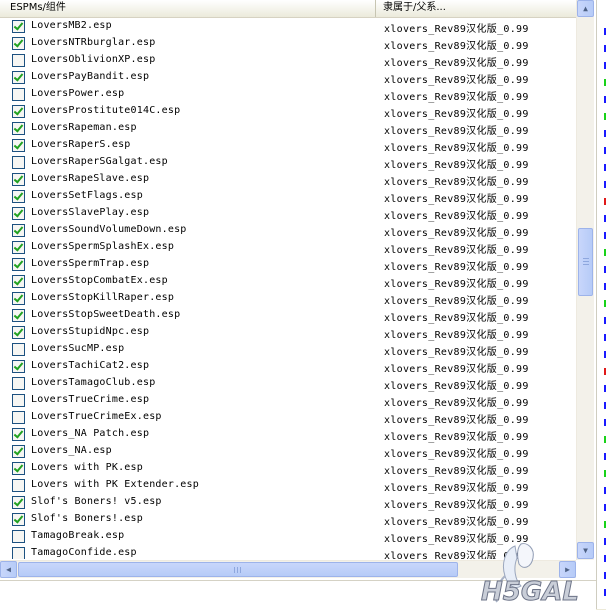  Describe the element at coordinates (288, 94) in the screenshot. I see `list-item: LoversPower.esp xlovers_Rev89汉化版_0.99` at that location.